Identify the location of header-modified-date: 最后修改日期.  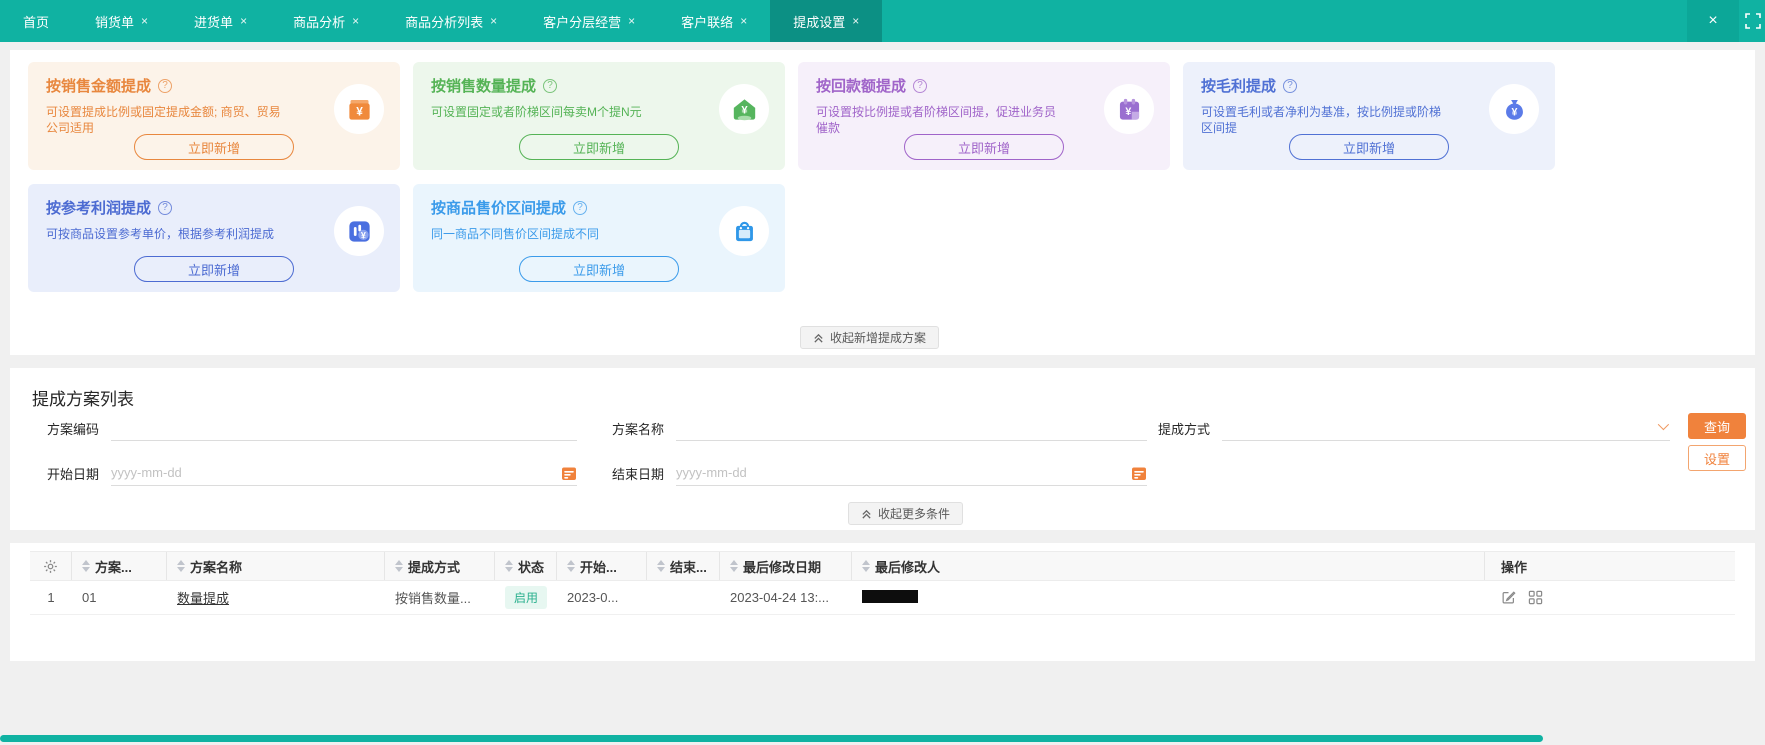
(786, 566).